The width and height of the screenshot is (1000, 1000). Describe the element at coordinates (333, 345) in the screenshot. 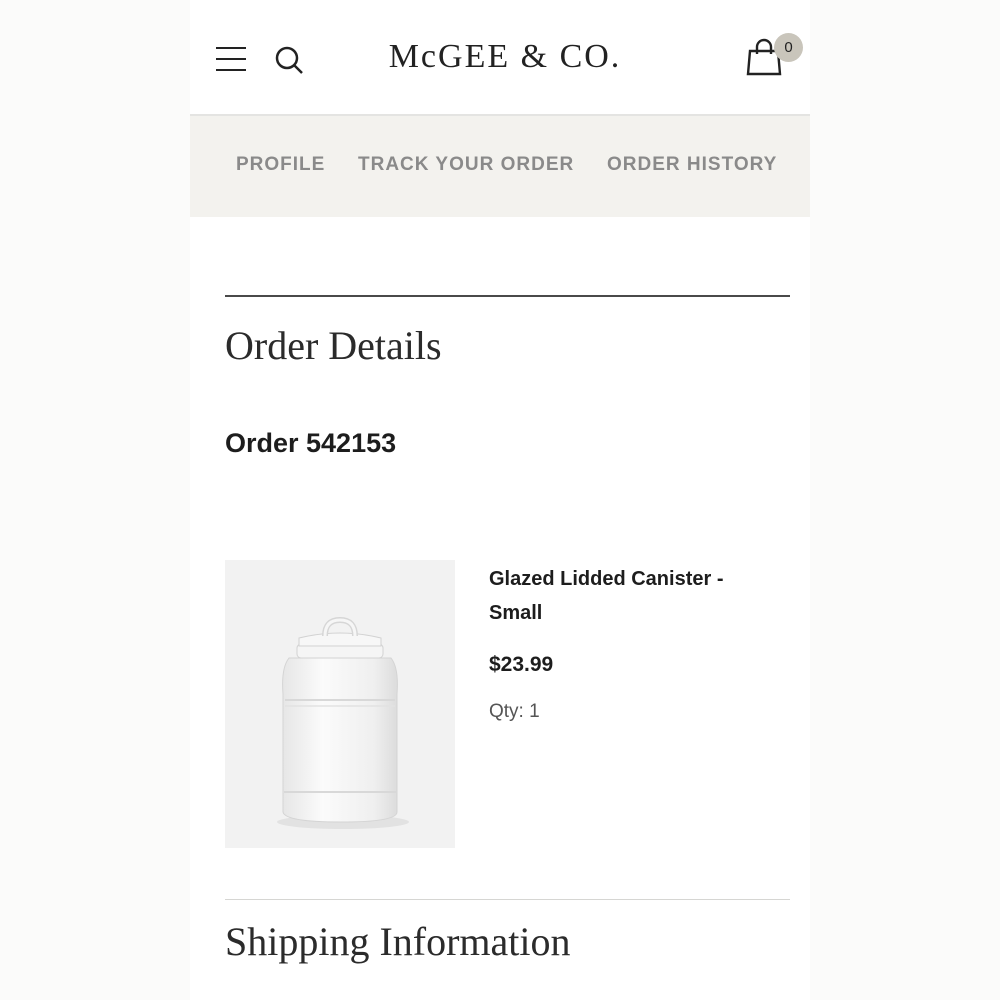

I see `order-details-title: Order Details` at that location.